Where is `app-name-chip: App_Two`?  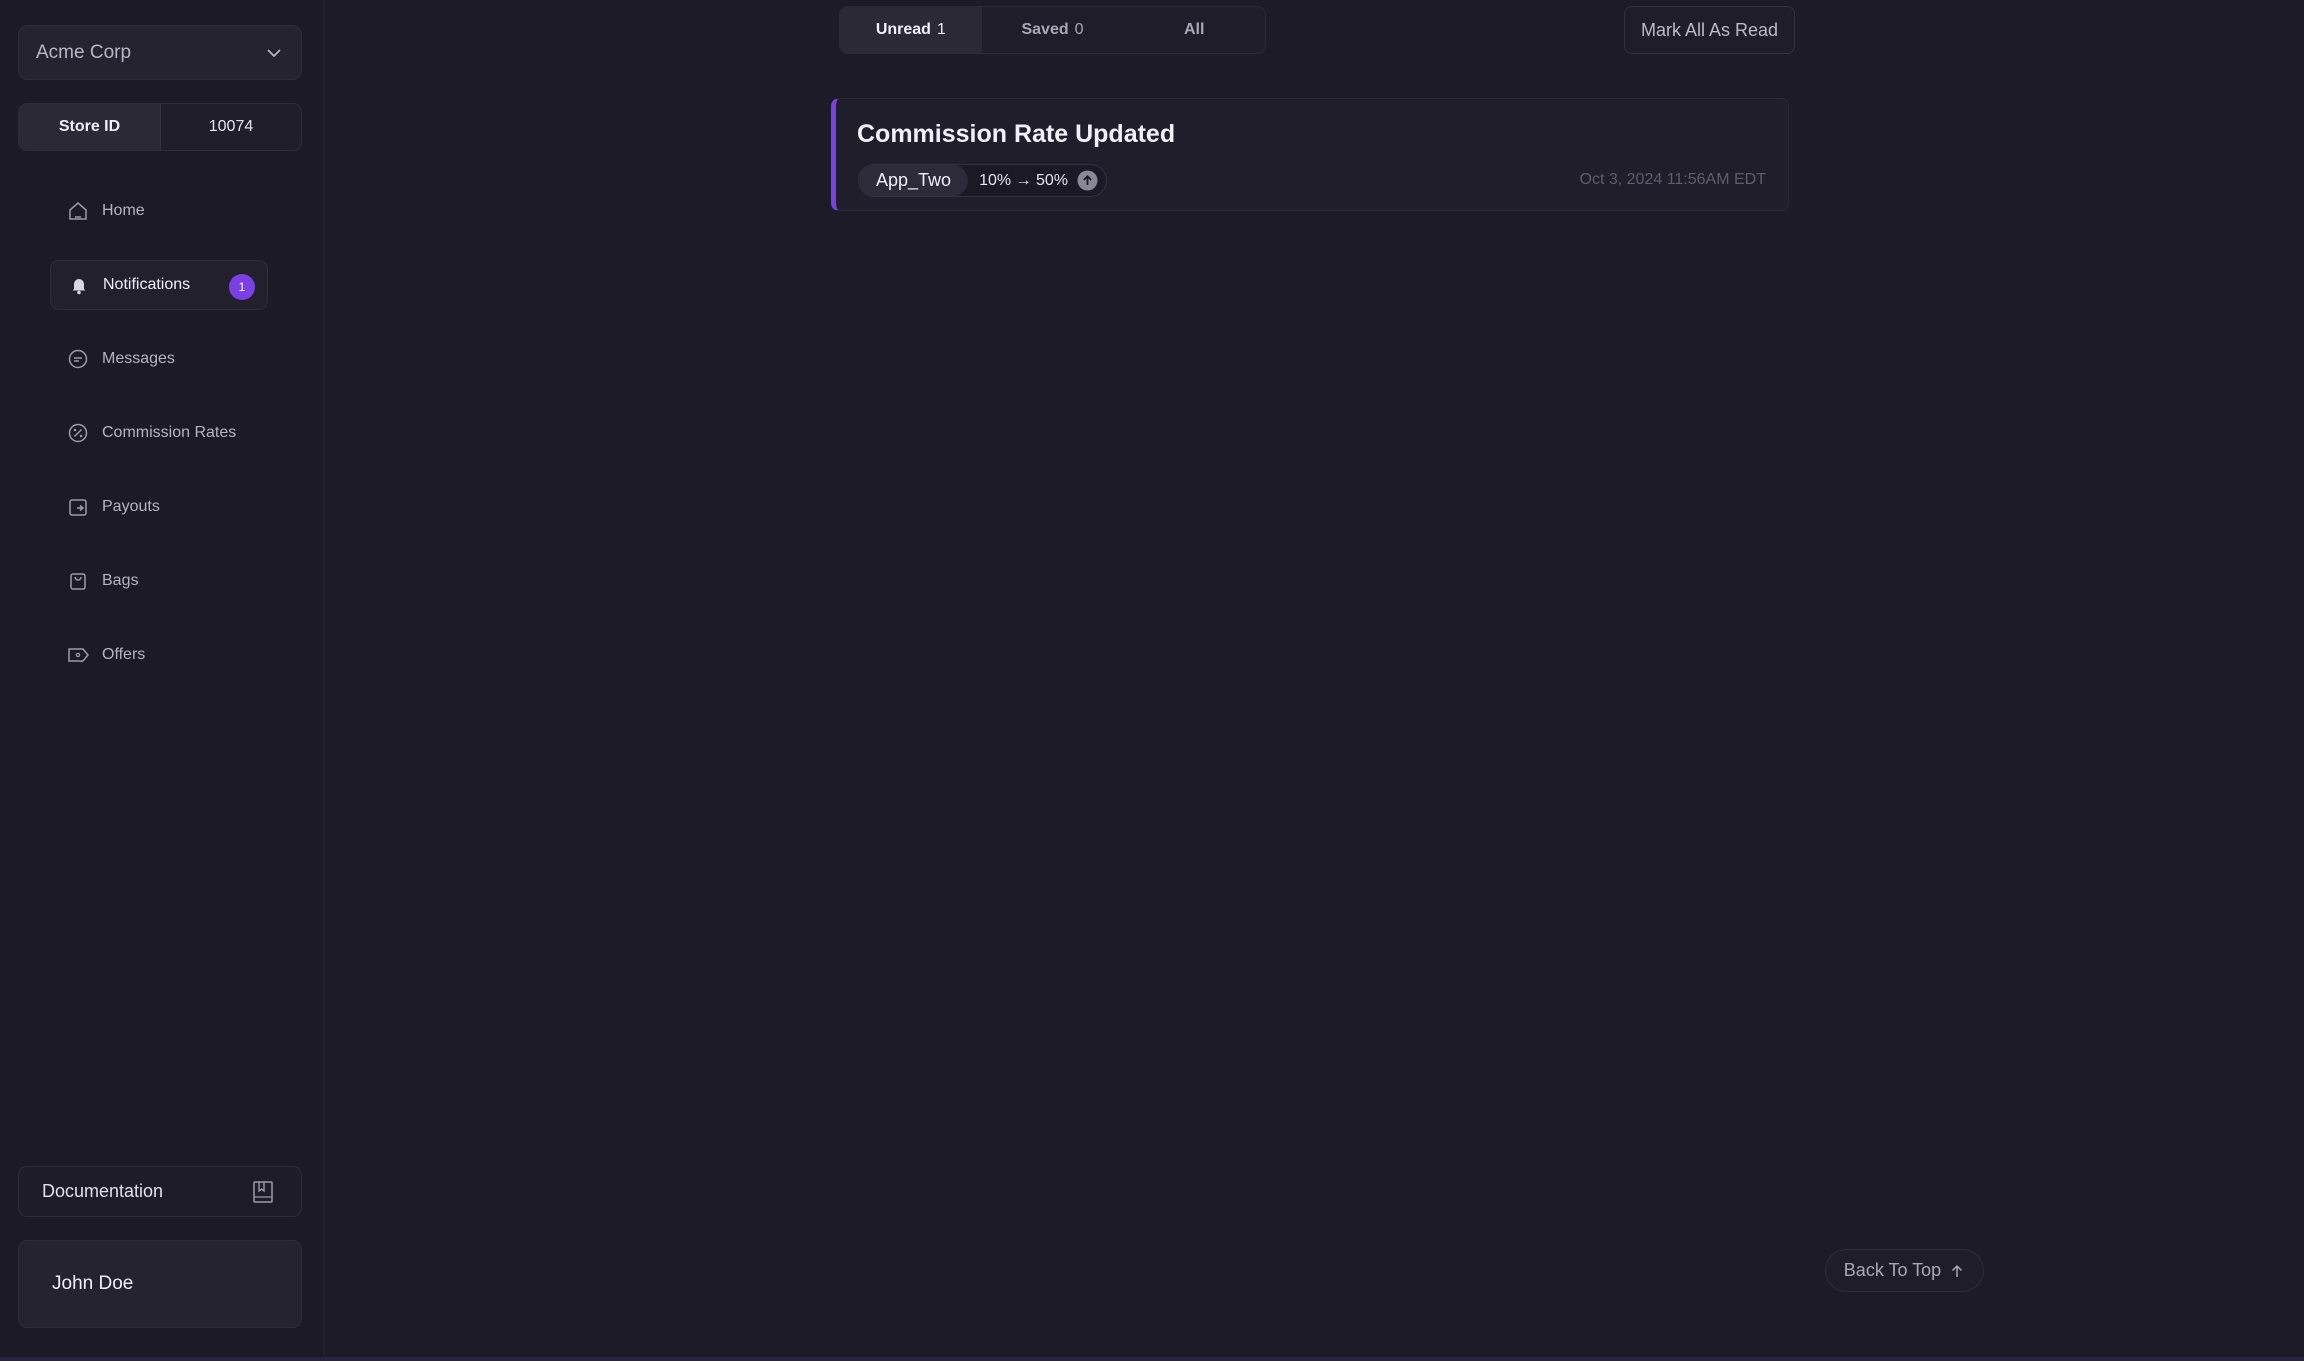 app-name-chip: App_Two is located at coordinates (914, 180).